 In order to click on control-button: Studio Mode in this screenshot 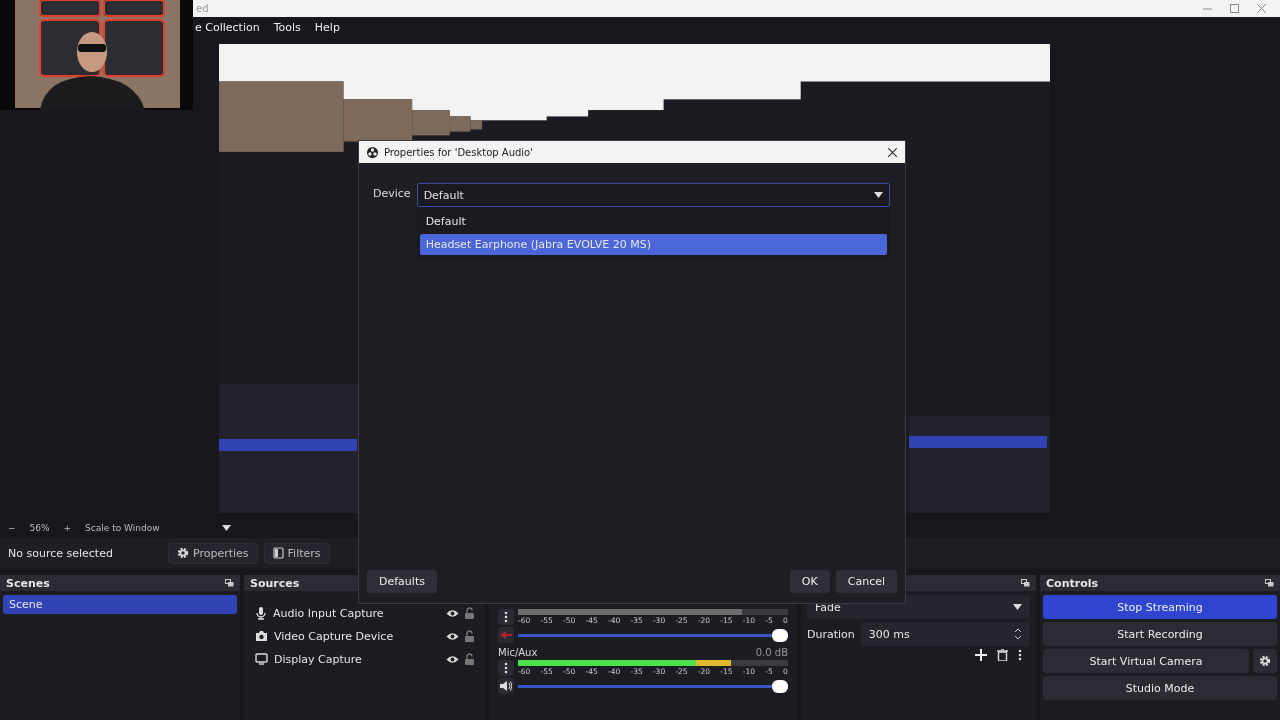, I will do `click(1160, 688)`.